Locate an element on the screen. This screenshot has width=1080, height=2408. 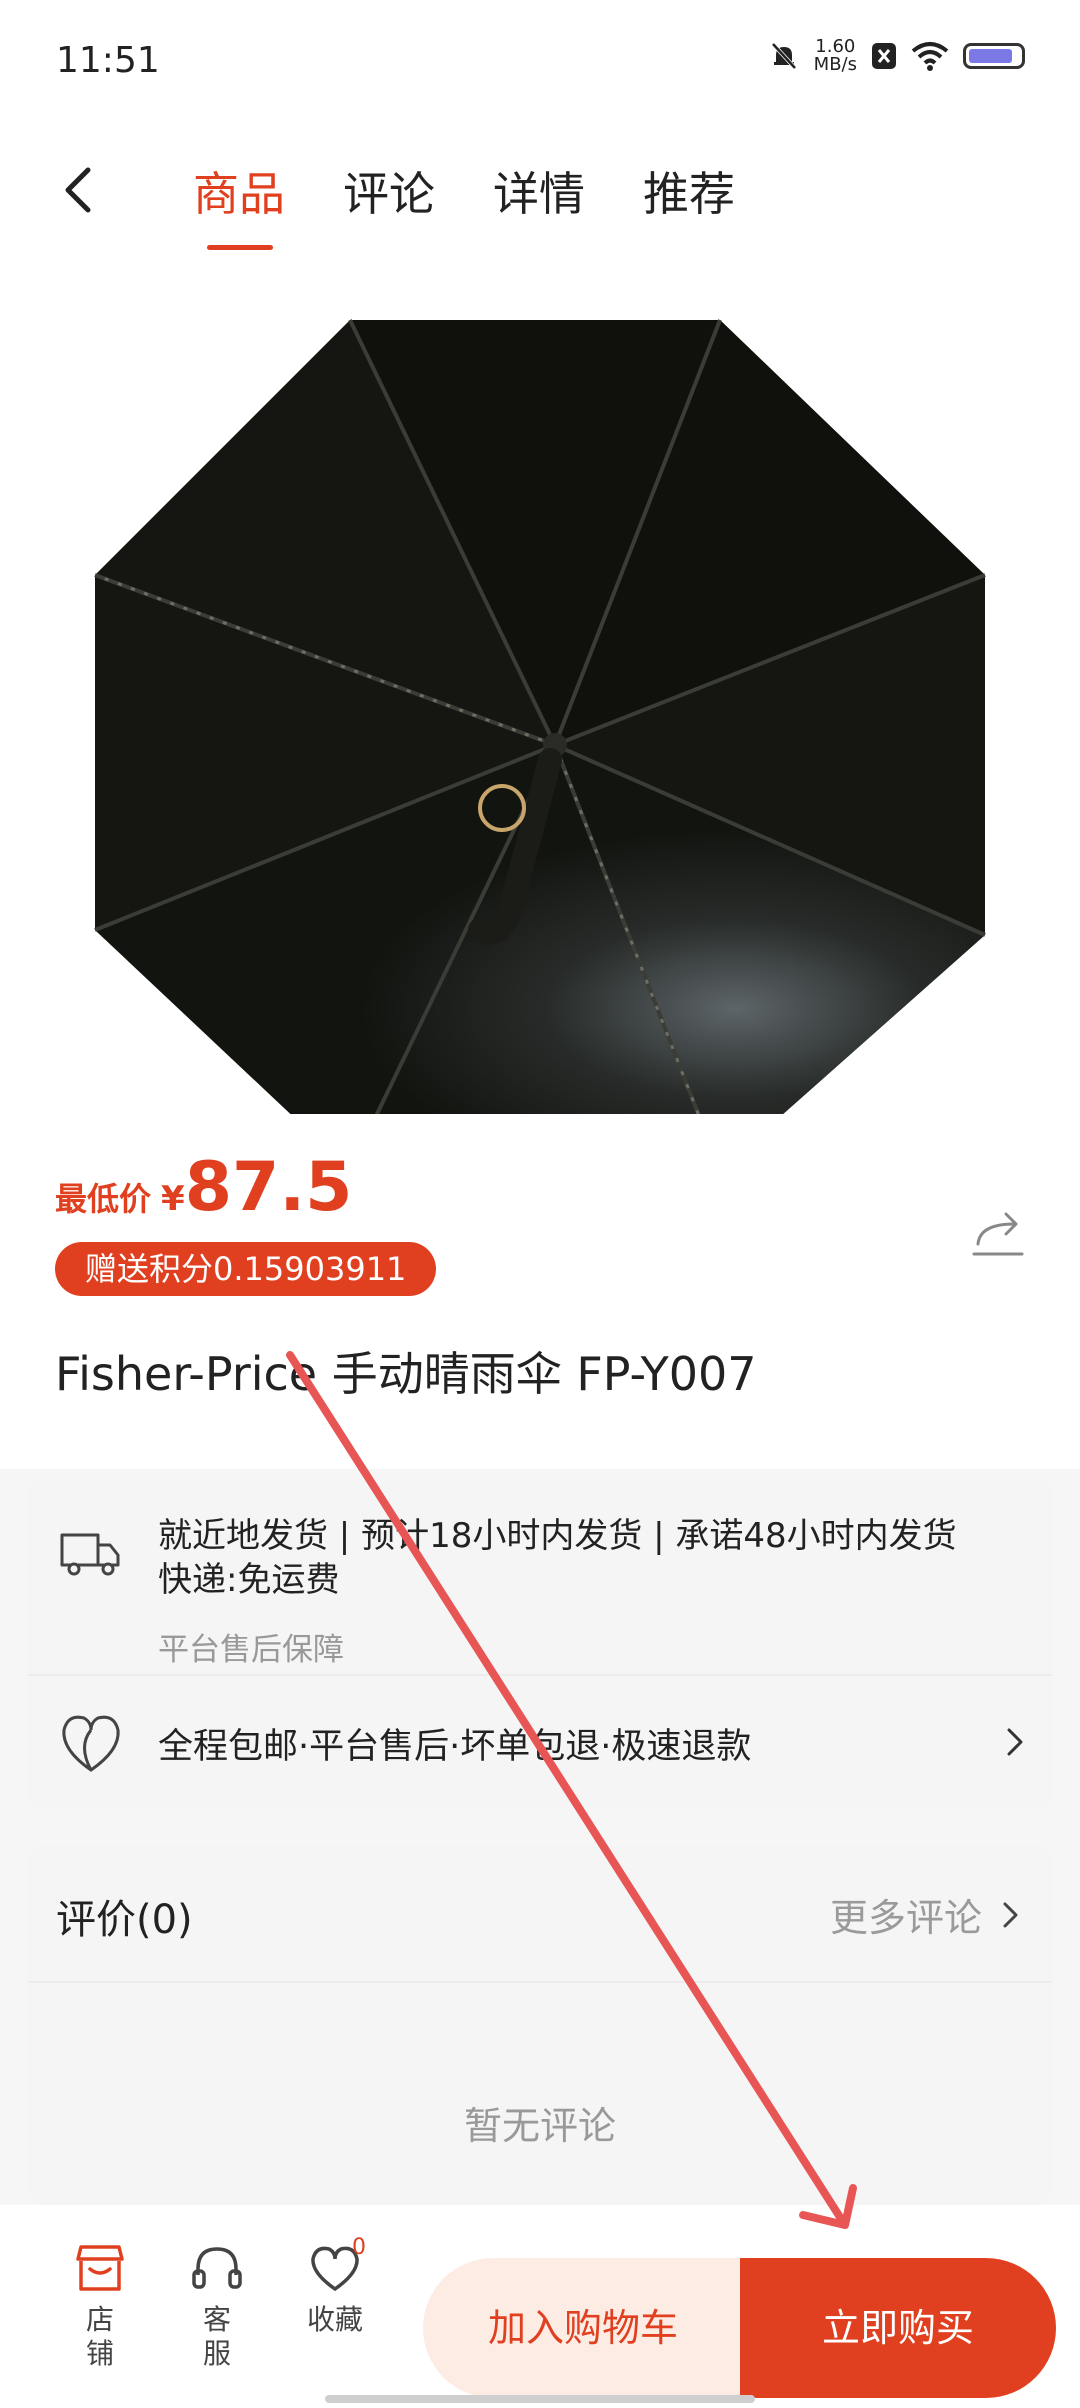
truck-icon is located at coordinates (90, 1554).